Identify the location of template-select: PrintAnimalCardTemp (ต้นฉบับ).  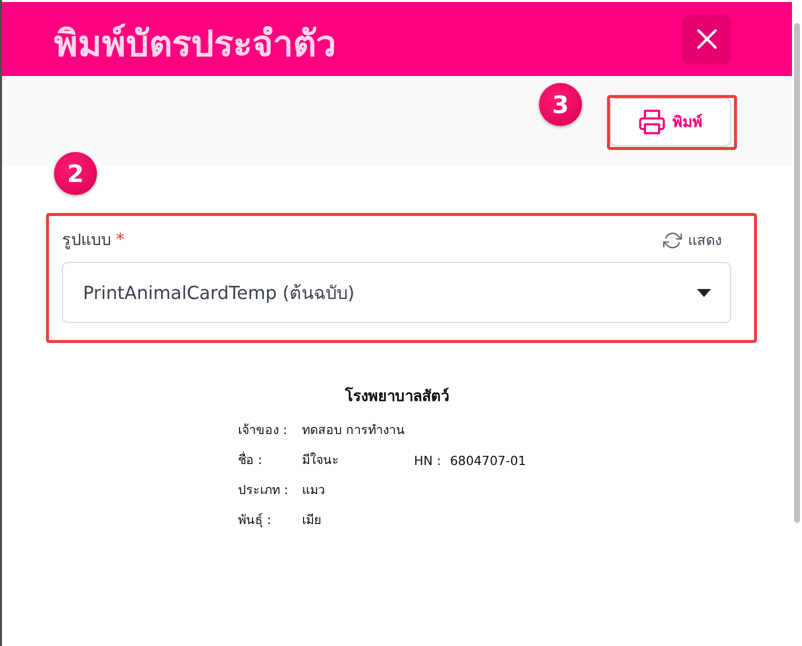
(396, 292).